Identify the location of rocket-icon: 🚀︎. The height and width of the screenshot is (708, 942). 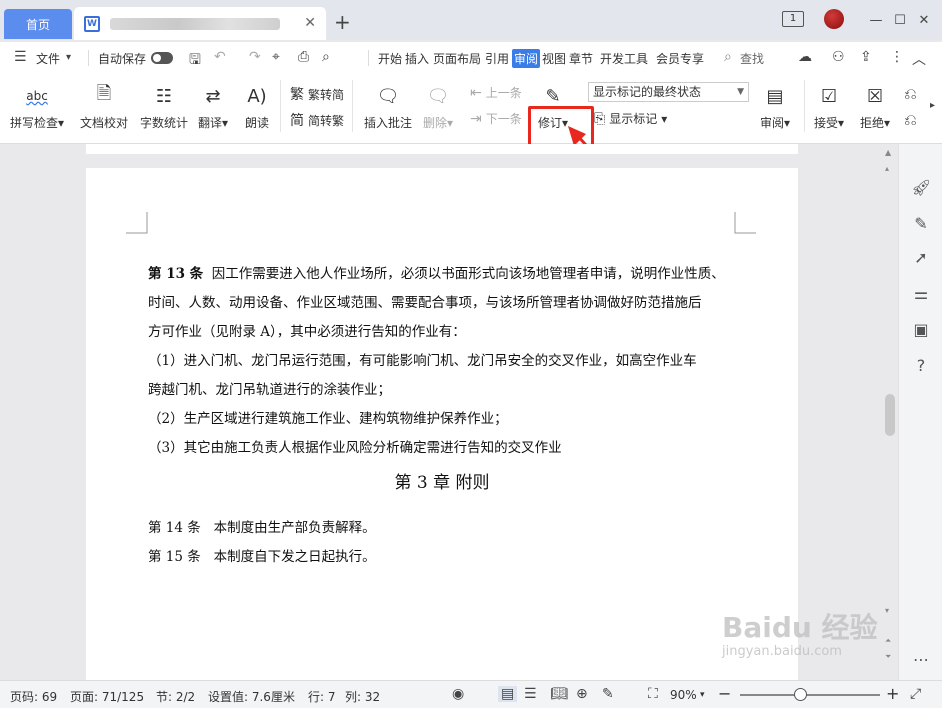
(921, 187).